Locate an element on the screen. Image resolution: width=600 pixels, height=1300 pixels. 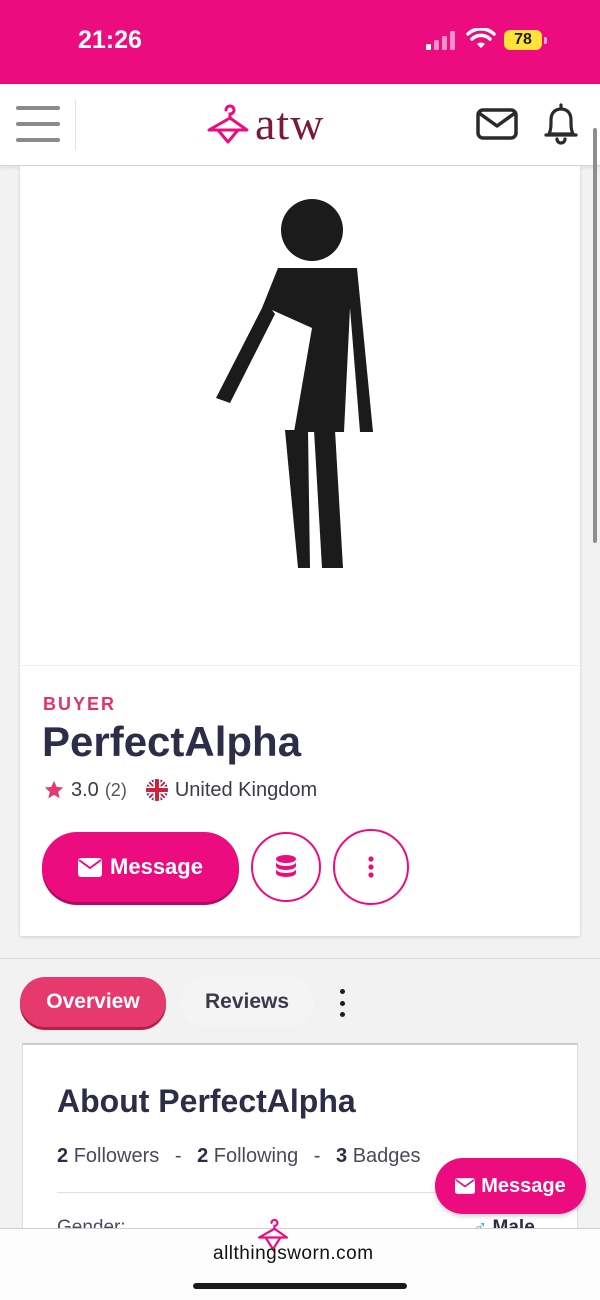
scrollbar is located at coordinates (595, 335).